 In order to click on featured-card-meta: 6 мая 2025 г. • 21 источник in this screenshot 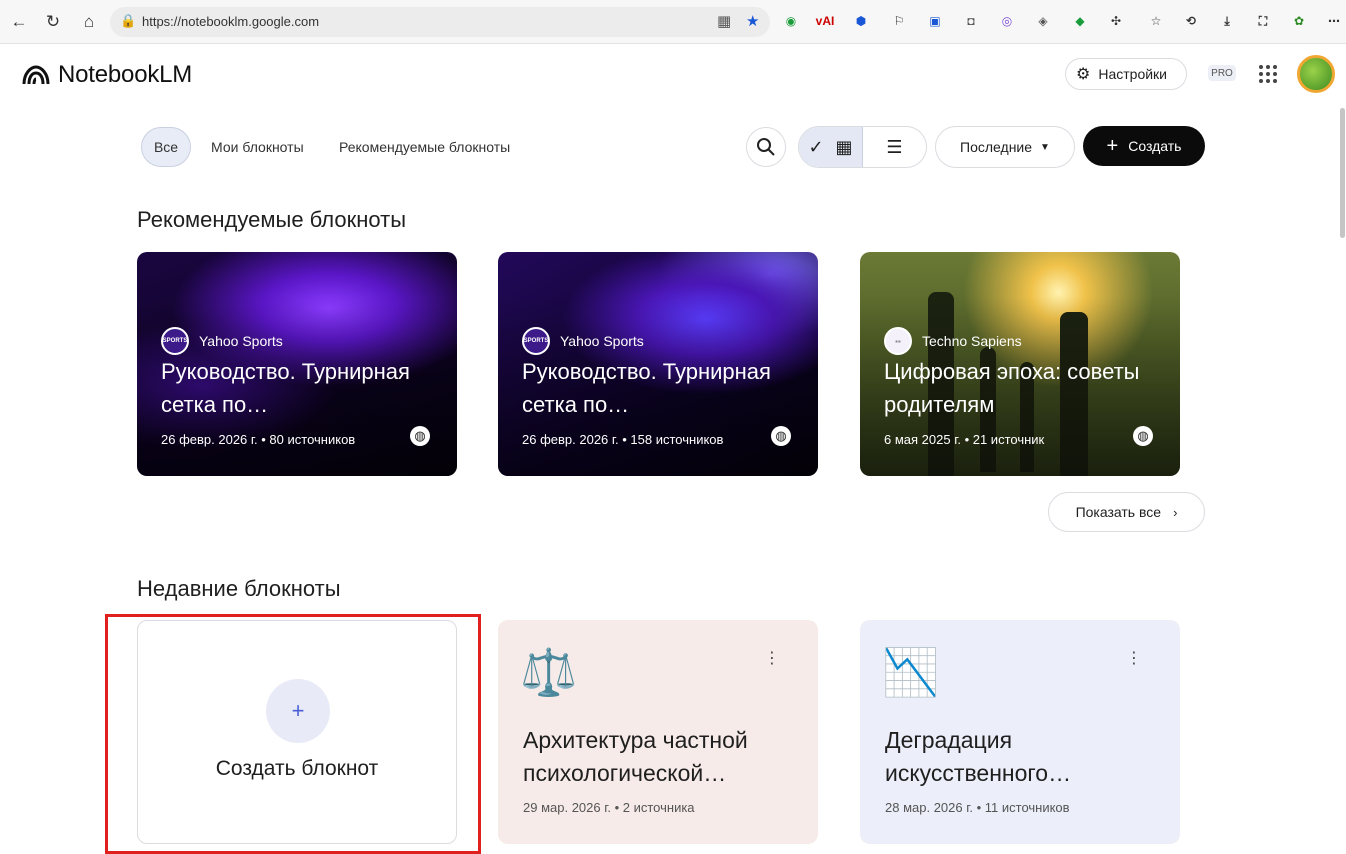, I will do `click(964, 439)`.